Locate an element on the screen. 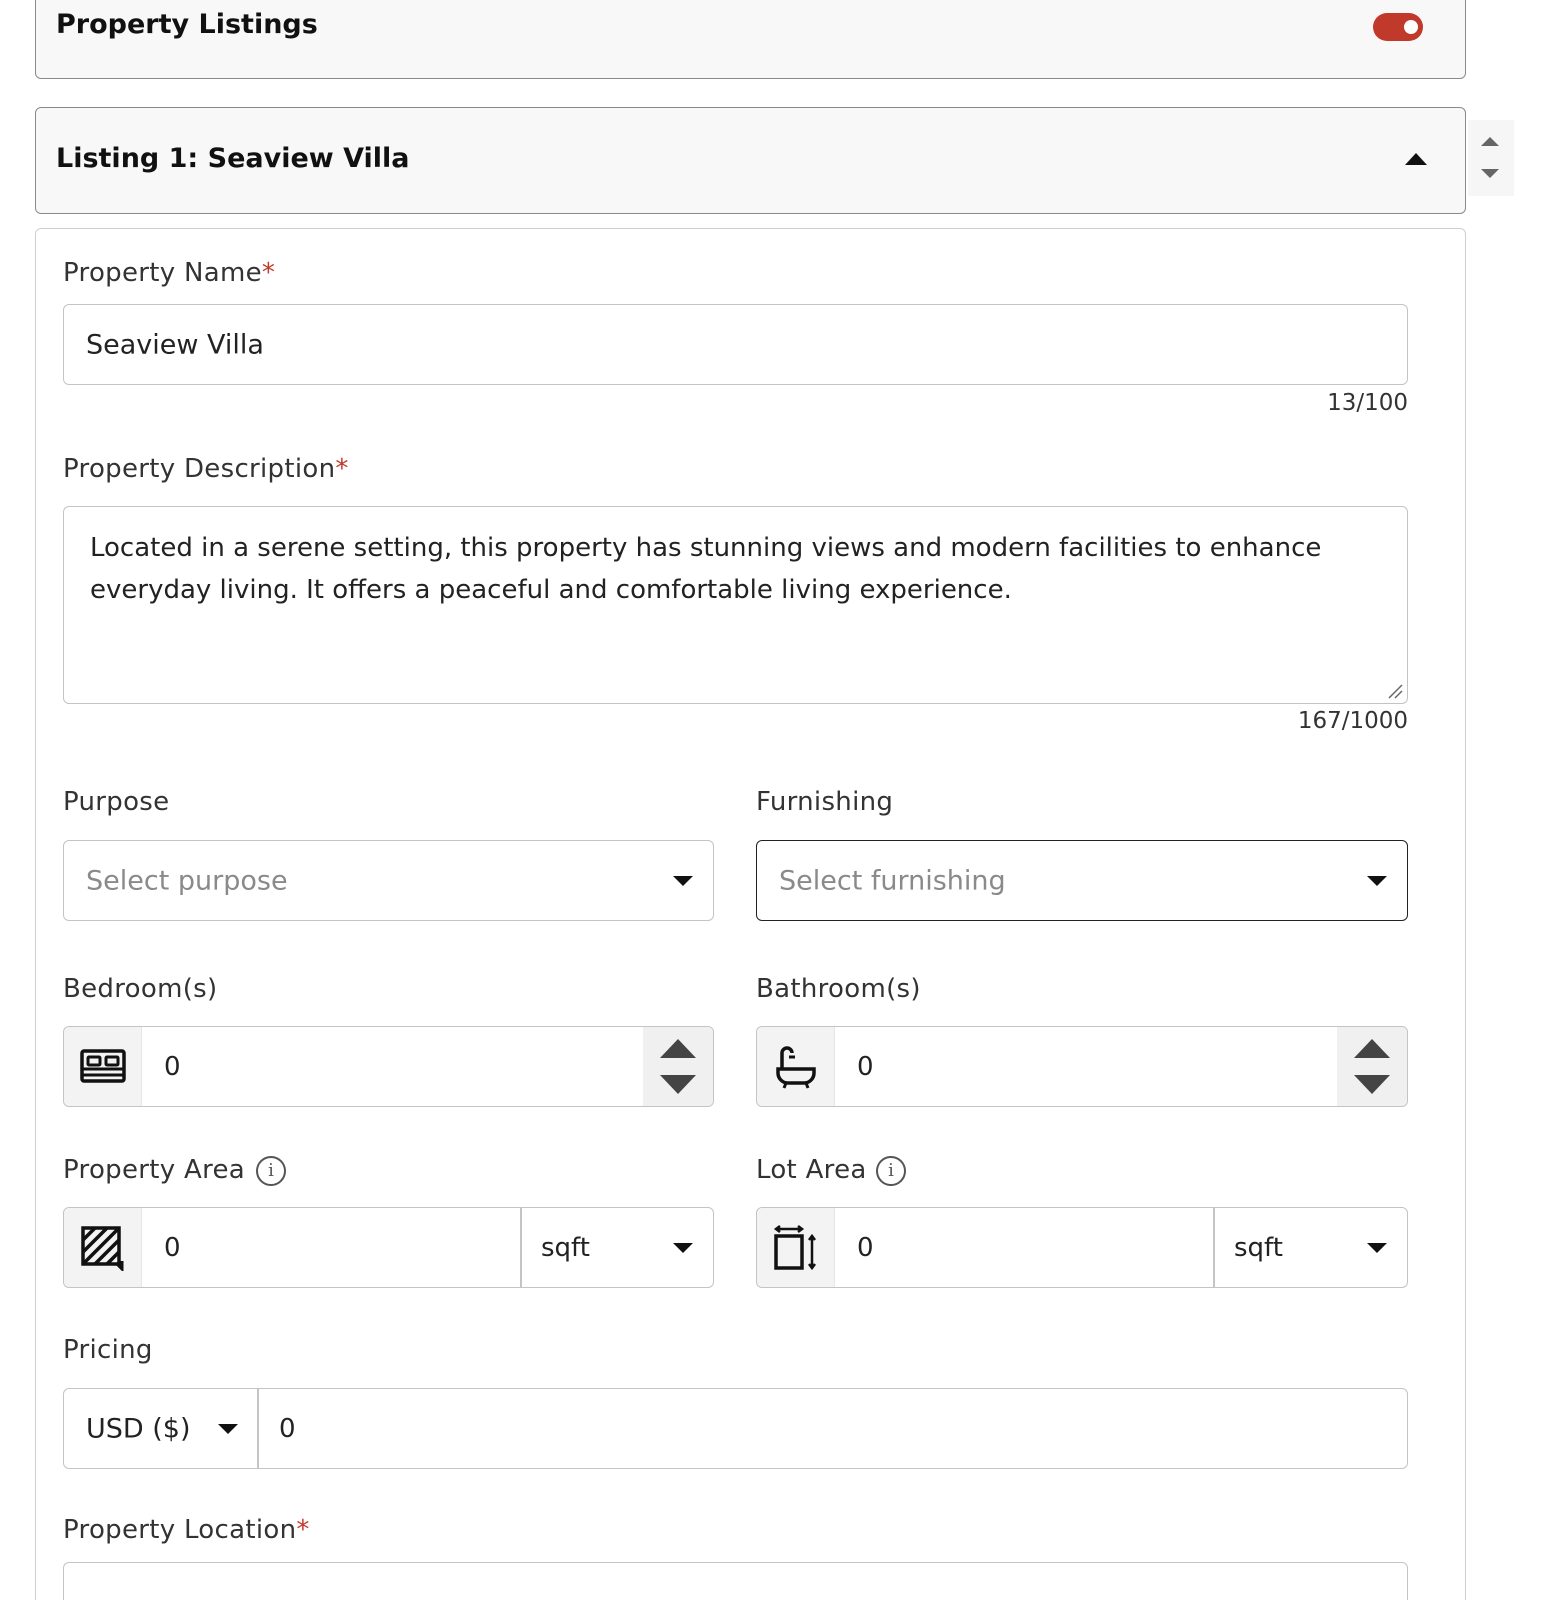 The width and height of the screenshot is (1544, 1600). lot-dimension-icon is located at coordinates (794, 1247).